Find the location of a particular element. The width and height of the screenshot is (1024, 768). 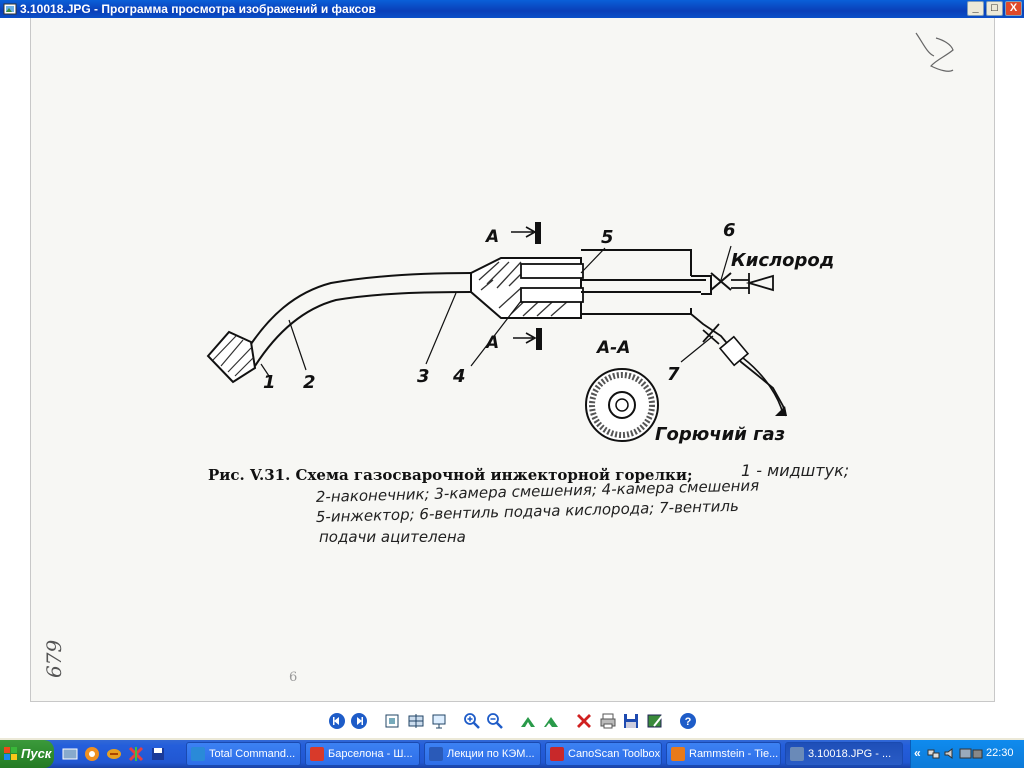

label-7: 7 is located at coordinates (673, 374).